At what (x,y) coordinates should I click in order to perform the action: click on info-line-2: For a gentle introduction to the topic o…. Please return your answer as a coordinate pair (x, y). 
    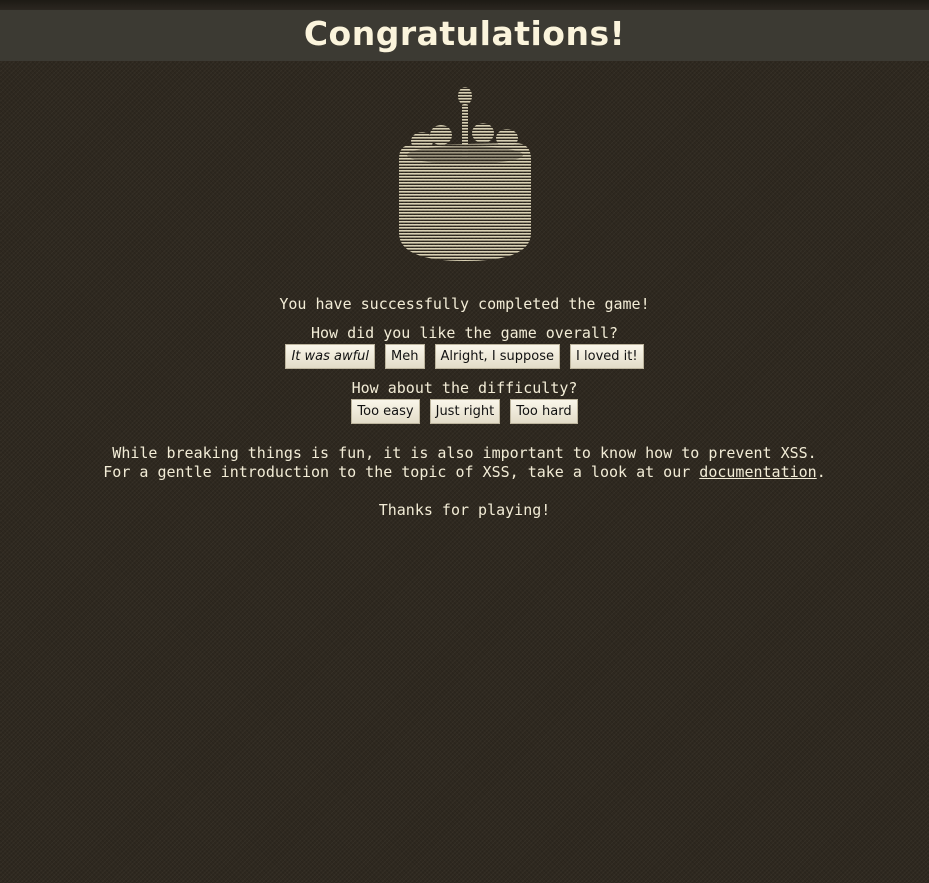
    Looking at the image, I should click on (464, 472).